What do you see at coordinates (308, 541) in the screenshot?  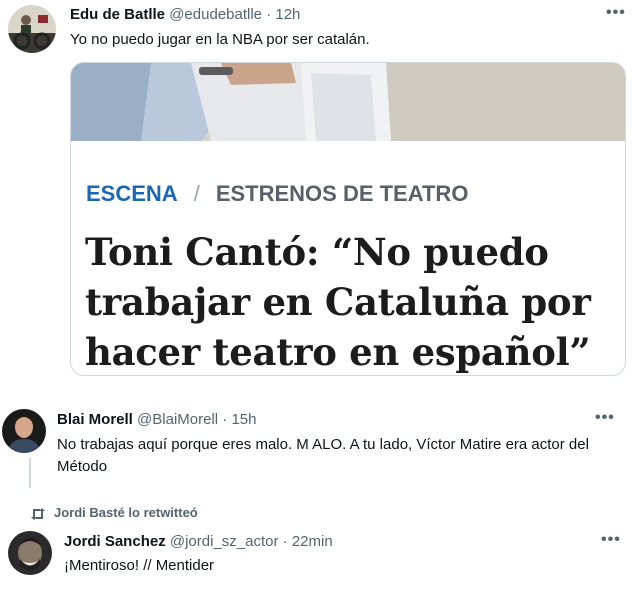 I see `timestamp: · 22min` at bounding box center [308, 541].